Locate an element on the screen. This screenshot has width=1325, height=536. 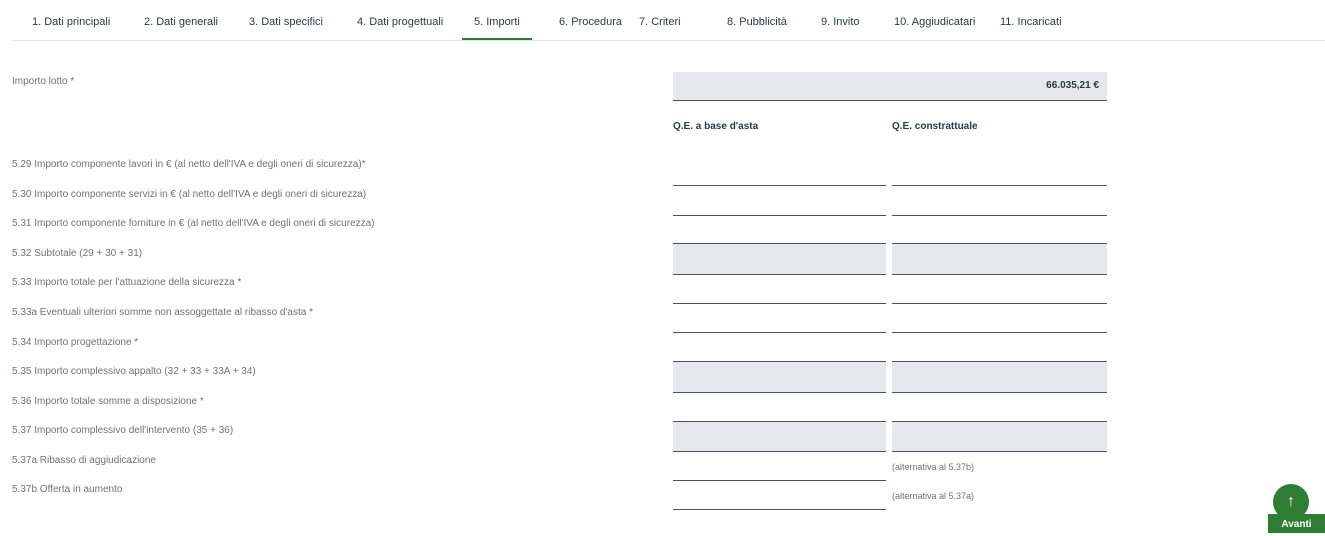
importo-lotto-label: Importo lotto * is located at coordinates (43, 81).